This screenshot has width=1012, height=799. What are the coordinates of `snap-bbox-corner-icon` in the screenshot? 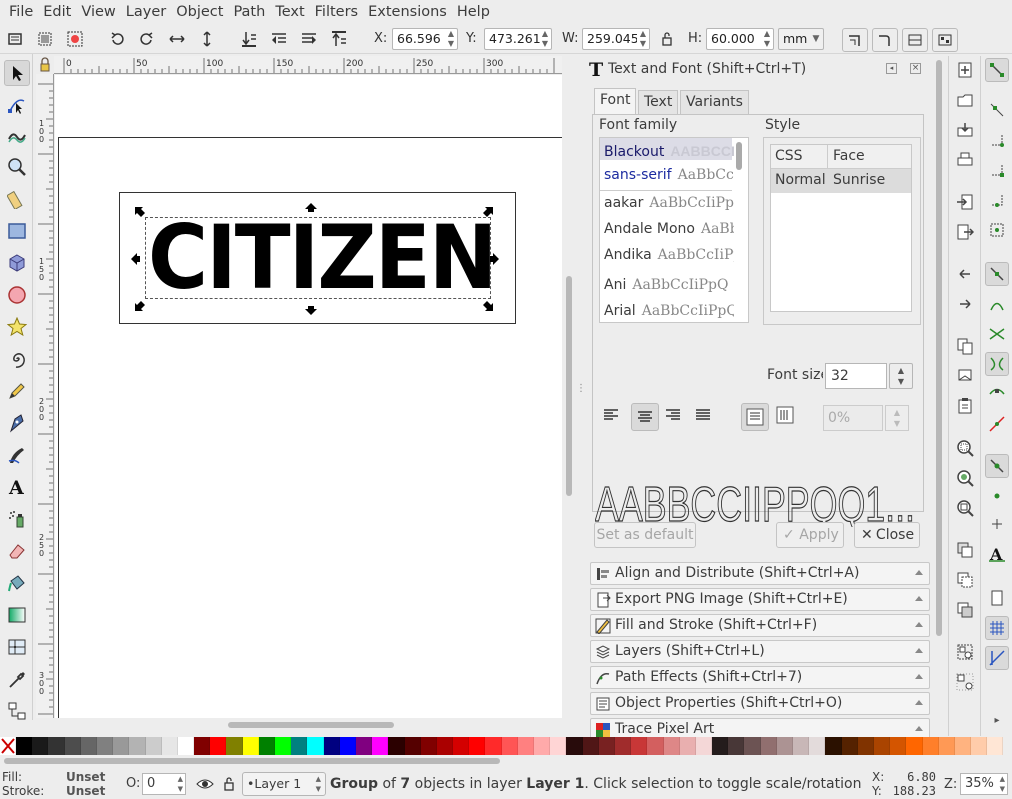 It's located at (997, 170).